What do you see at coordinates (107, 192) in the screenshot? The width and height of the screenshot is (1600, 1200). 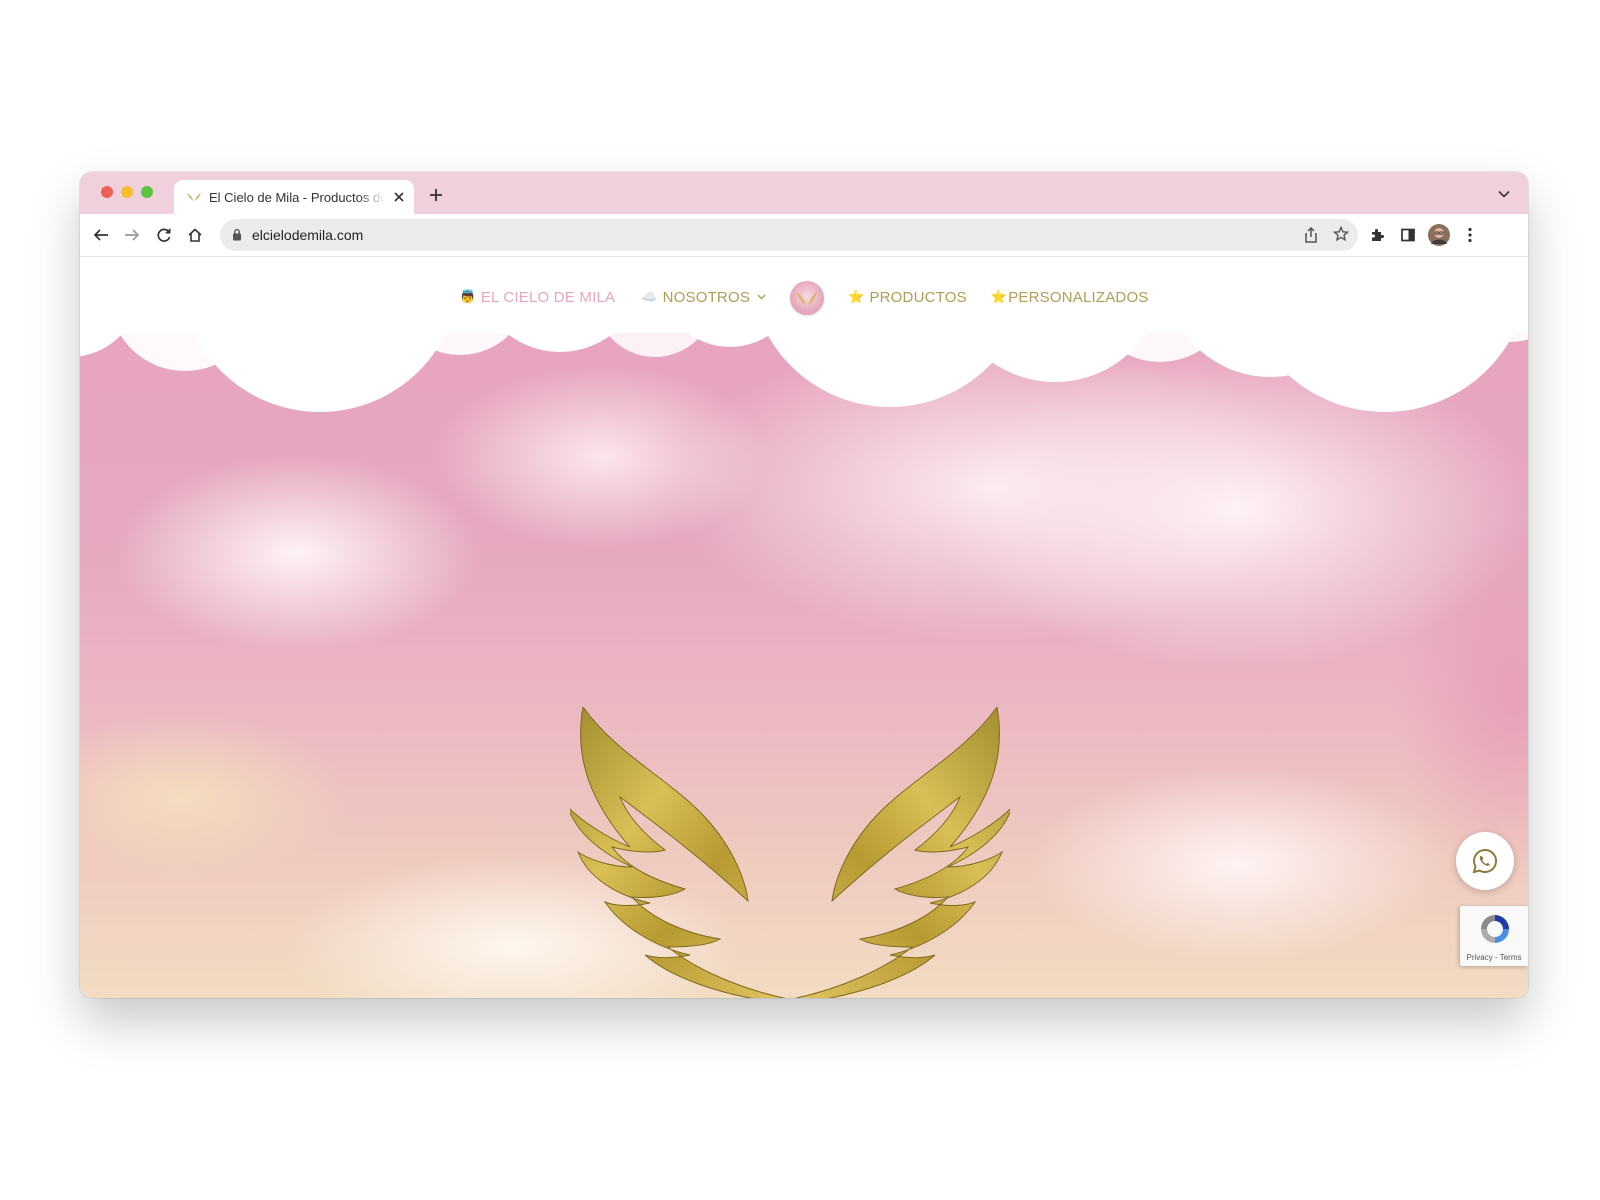 I see `close-window-button` at bounding box center [107, 192].